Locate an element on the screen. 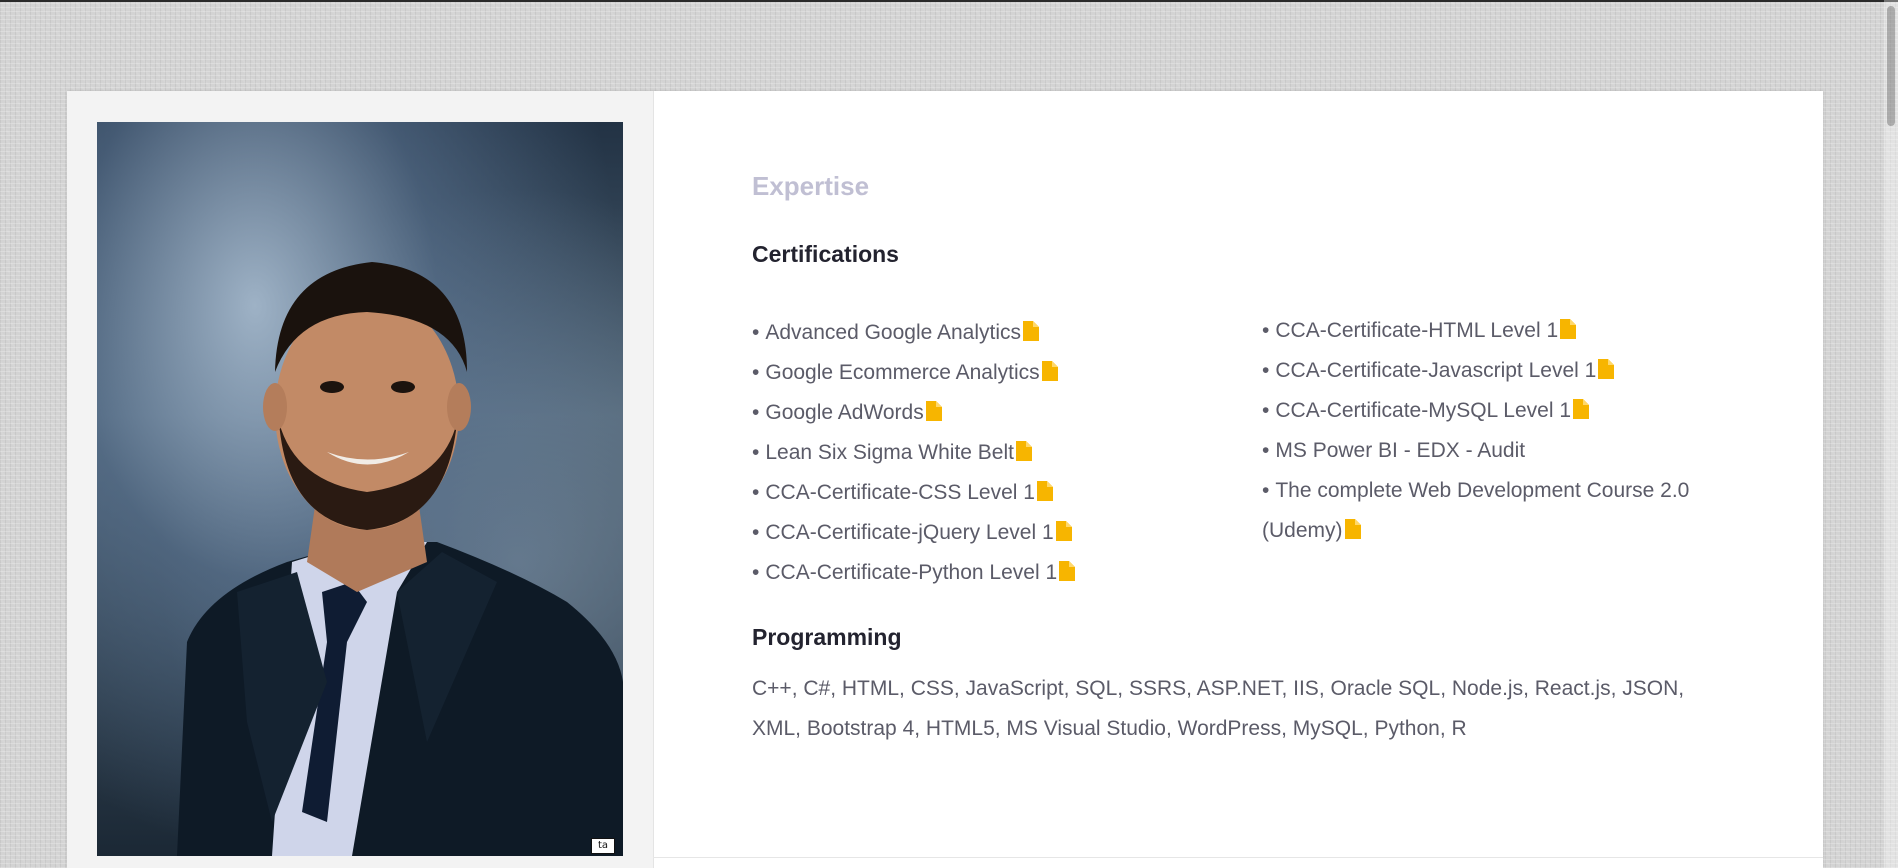 The width and height of the screenshot is (1898, 868). scrollbar is located at coordinates (1891, 434).